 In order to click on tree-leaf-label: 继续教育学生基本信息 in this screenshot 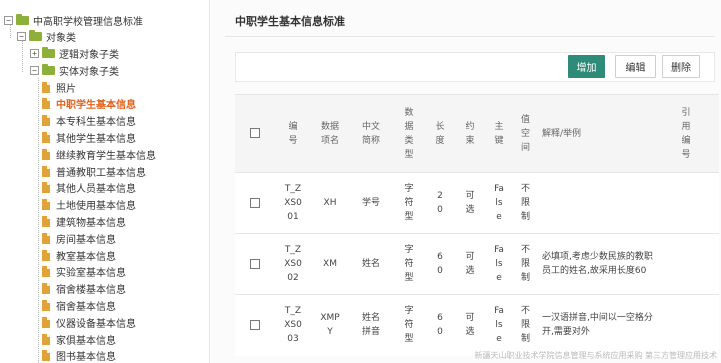, I will do `click(106, 156)`.